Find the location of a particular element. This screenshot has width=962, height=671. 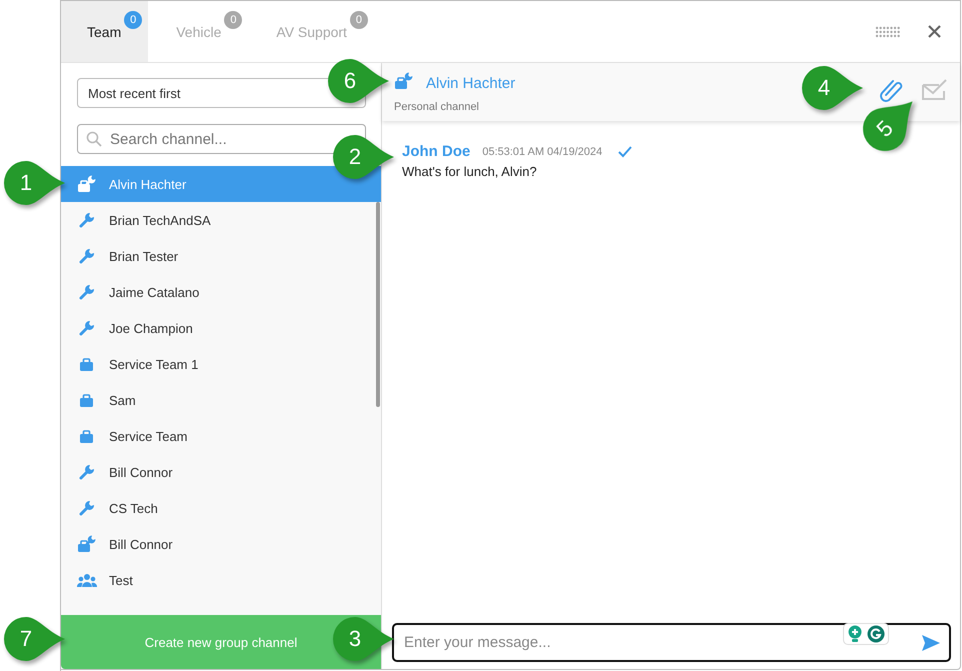

channel-subtitle: Personal channel is located at coordinates (437, 106).